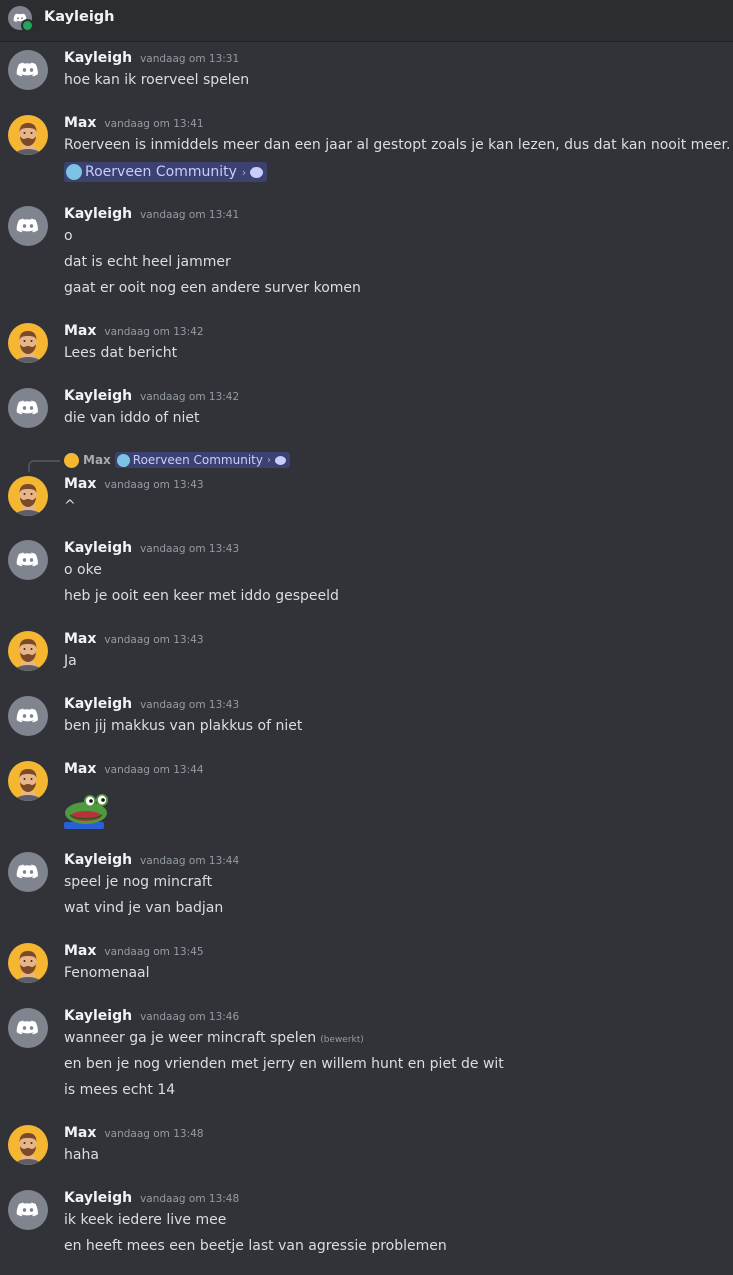 Image resolution: width=733 pixels, height=1275 pixels. I want to click on dm-header: Kayleigh, so click(366, 21).